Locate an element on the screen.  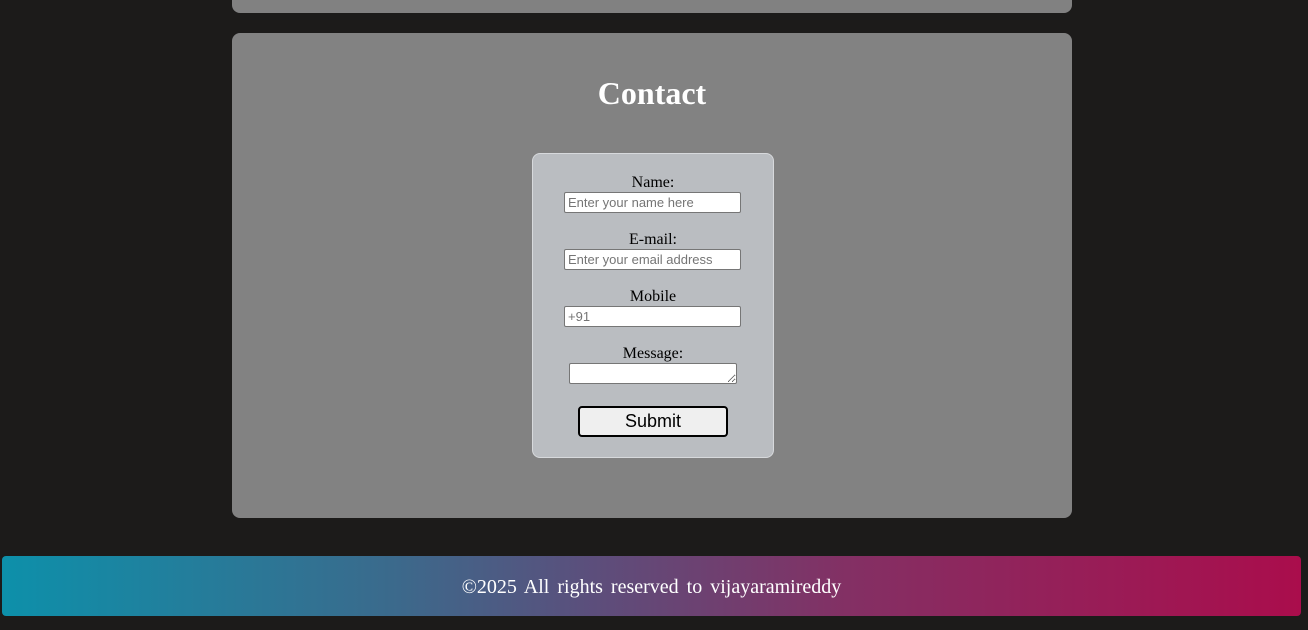
name-label: Name: is located at coordinates (653, 182).